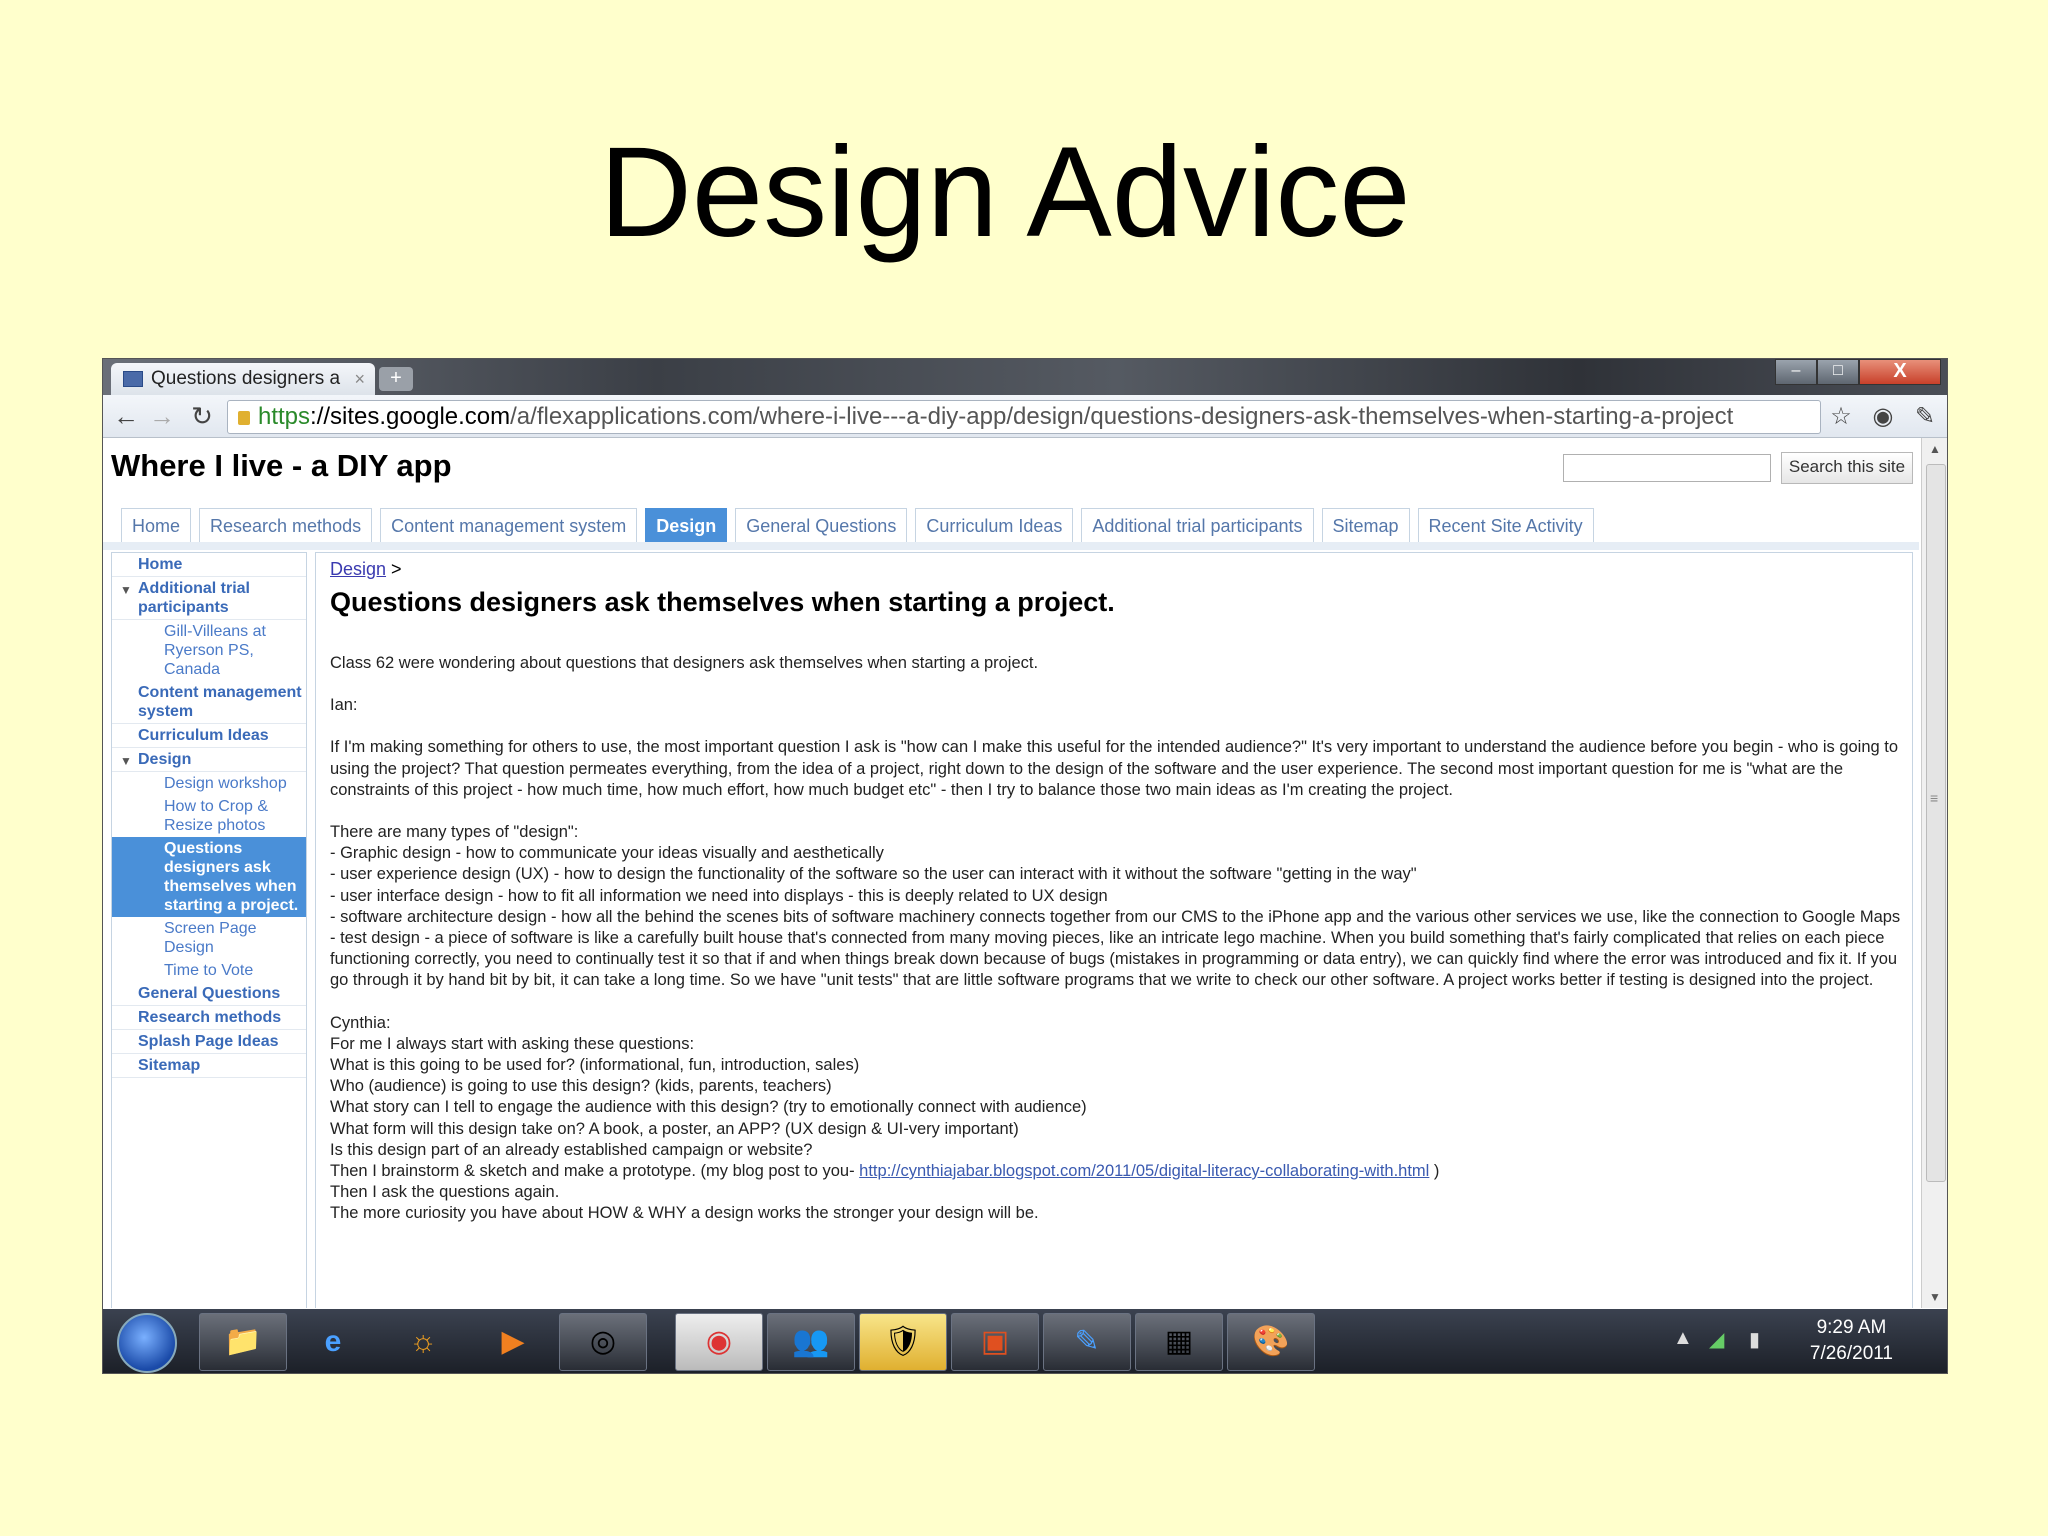 Image resolution: width=2048 pixels, height=1536 pixels. Describe the element at coordinates (209, 565) in the screenshot. I see `sidebar-item-home: Home` at that location.